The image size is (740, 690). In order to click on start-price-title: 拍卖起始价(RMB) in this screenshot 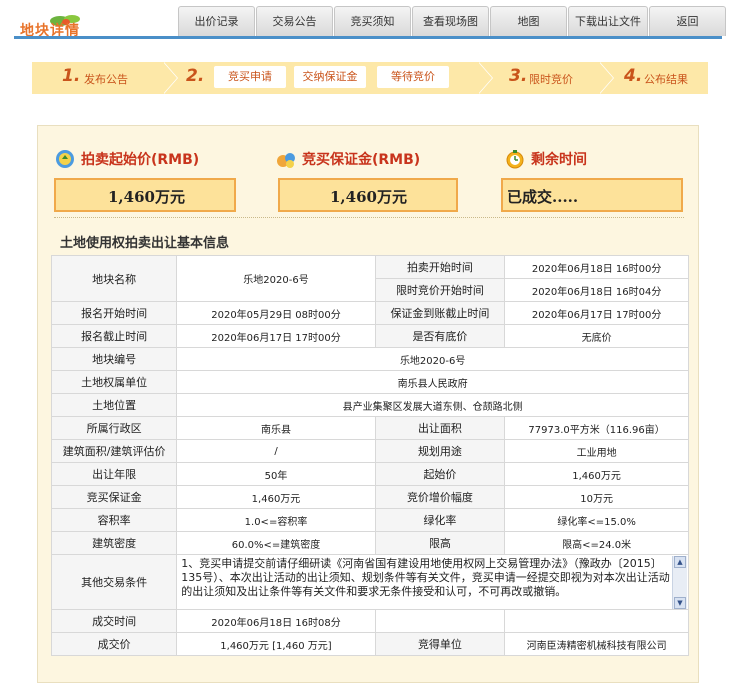, I will do `click(126, 159)`.